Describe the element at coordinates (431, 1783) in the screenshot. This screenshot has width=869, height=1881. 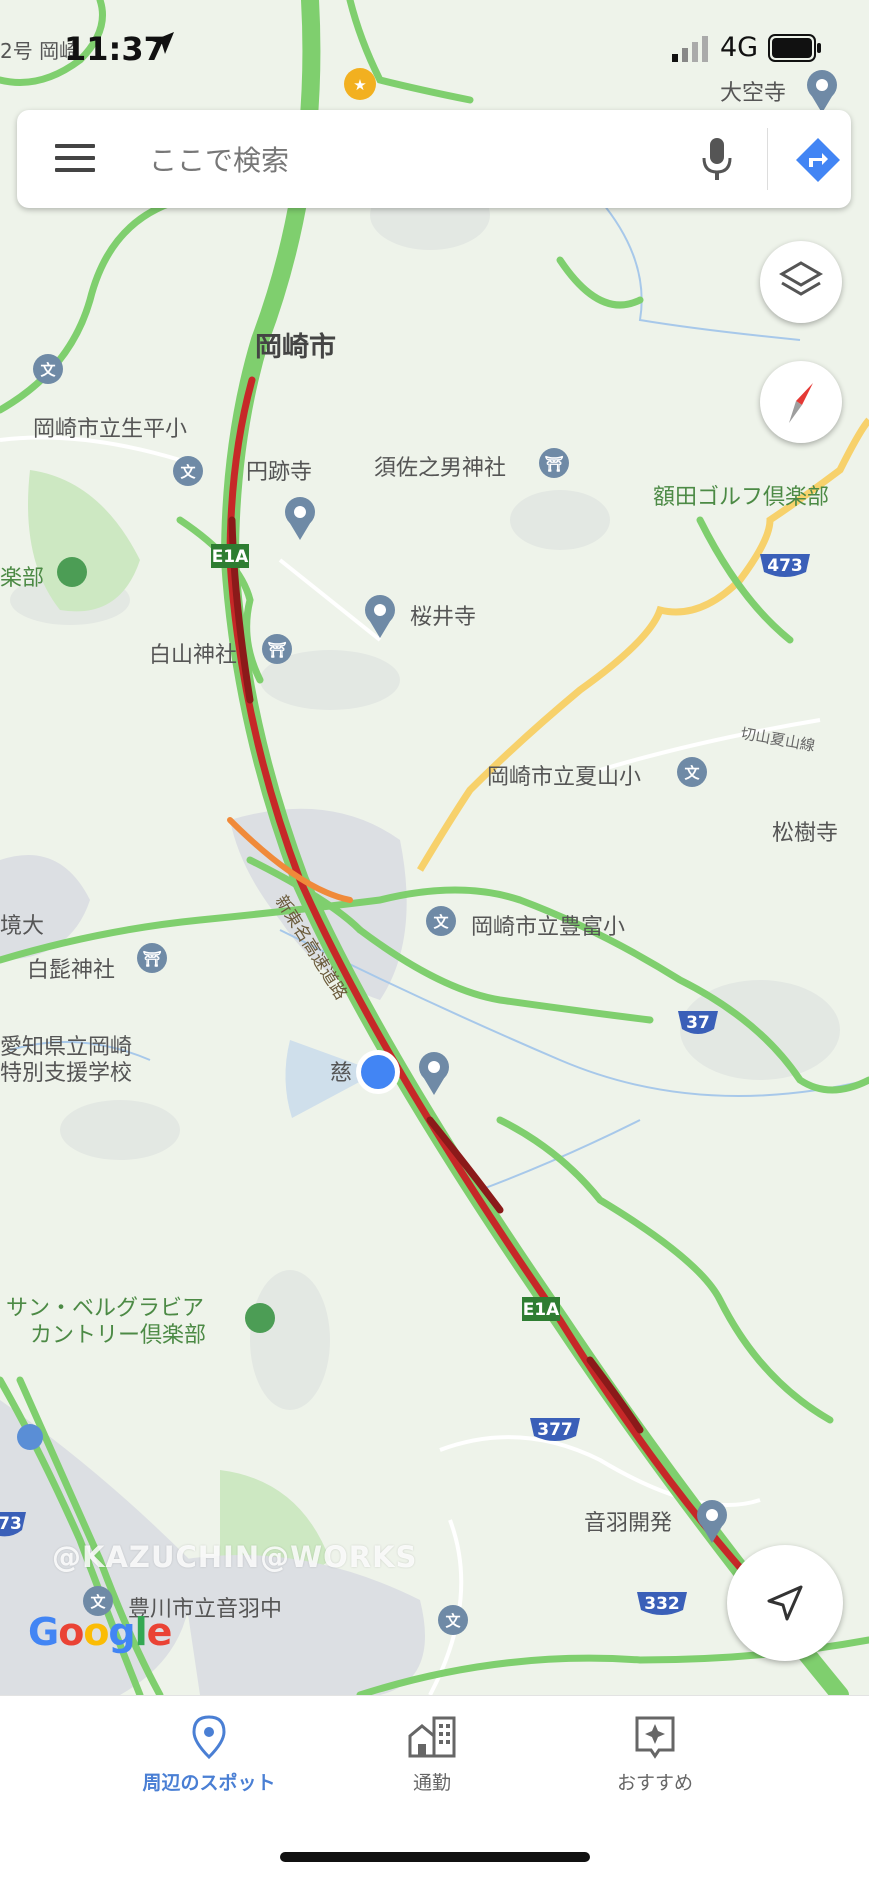
I see `tab-commute-label: 通勤` at that location.